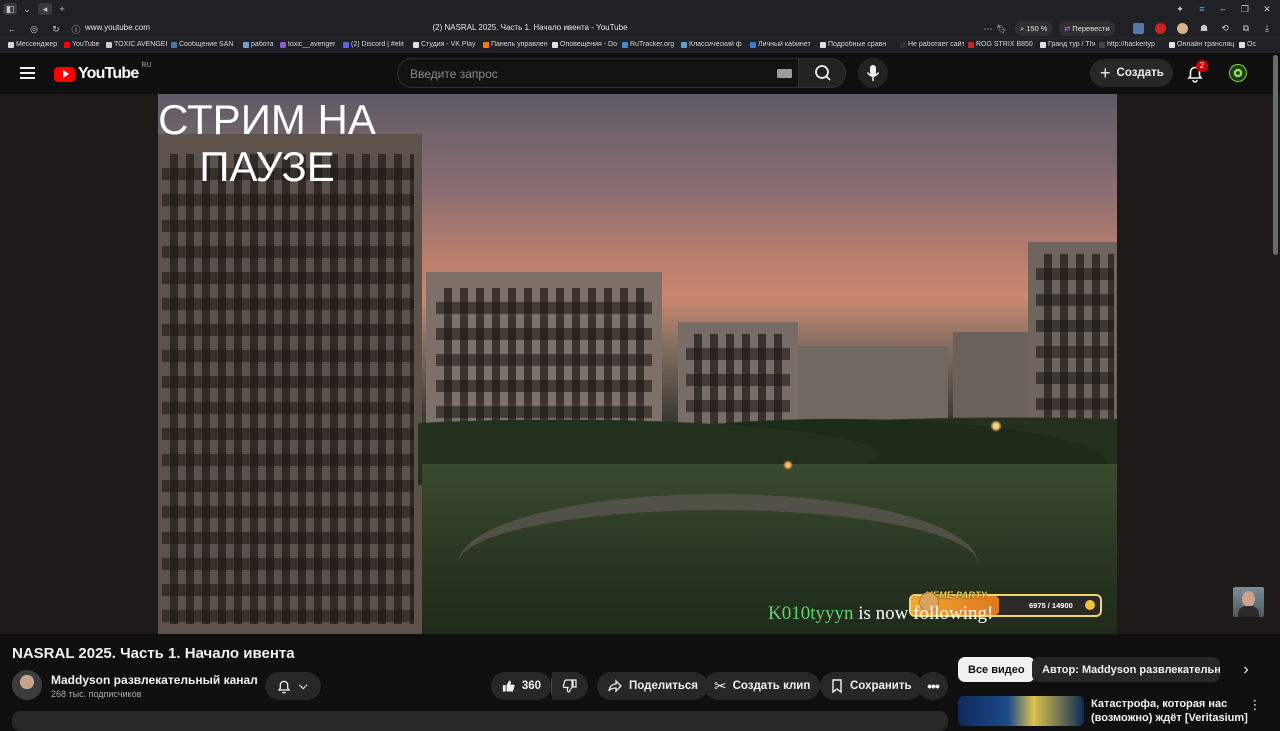 The image size is (1280, 731). What do you see at coordinates (1247, 44) in the screenshot?
I see `bookmark-item: Ос` at bounding box center [1247, 44].